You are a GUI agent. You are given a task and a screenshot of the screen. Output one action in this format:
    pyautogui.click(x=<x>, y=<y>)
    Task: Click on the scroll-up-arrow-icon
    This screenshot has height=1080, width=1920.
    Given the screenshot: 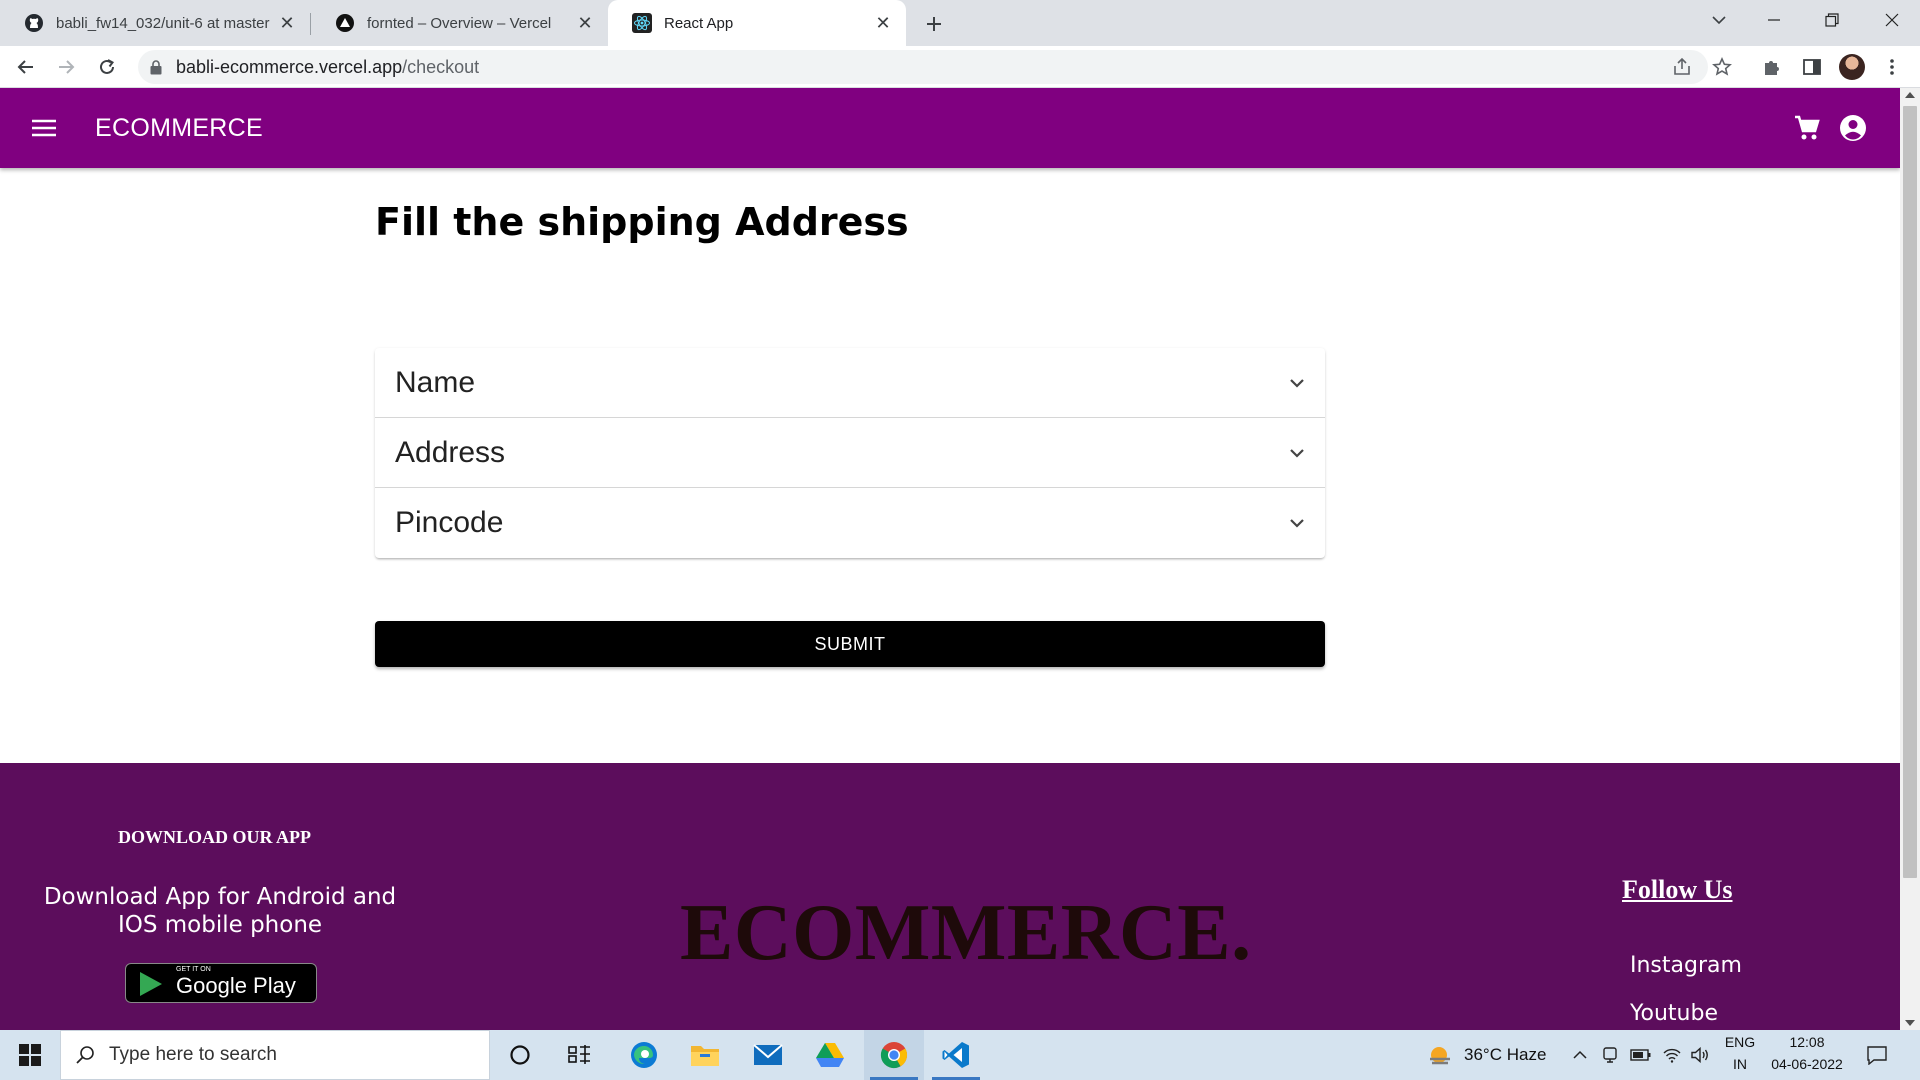 What is the action you would take?
    pyautogui.click(x=1910, y=95)
    